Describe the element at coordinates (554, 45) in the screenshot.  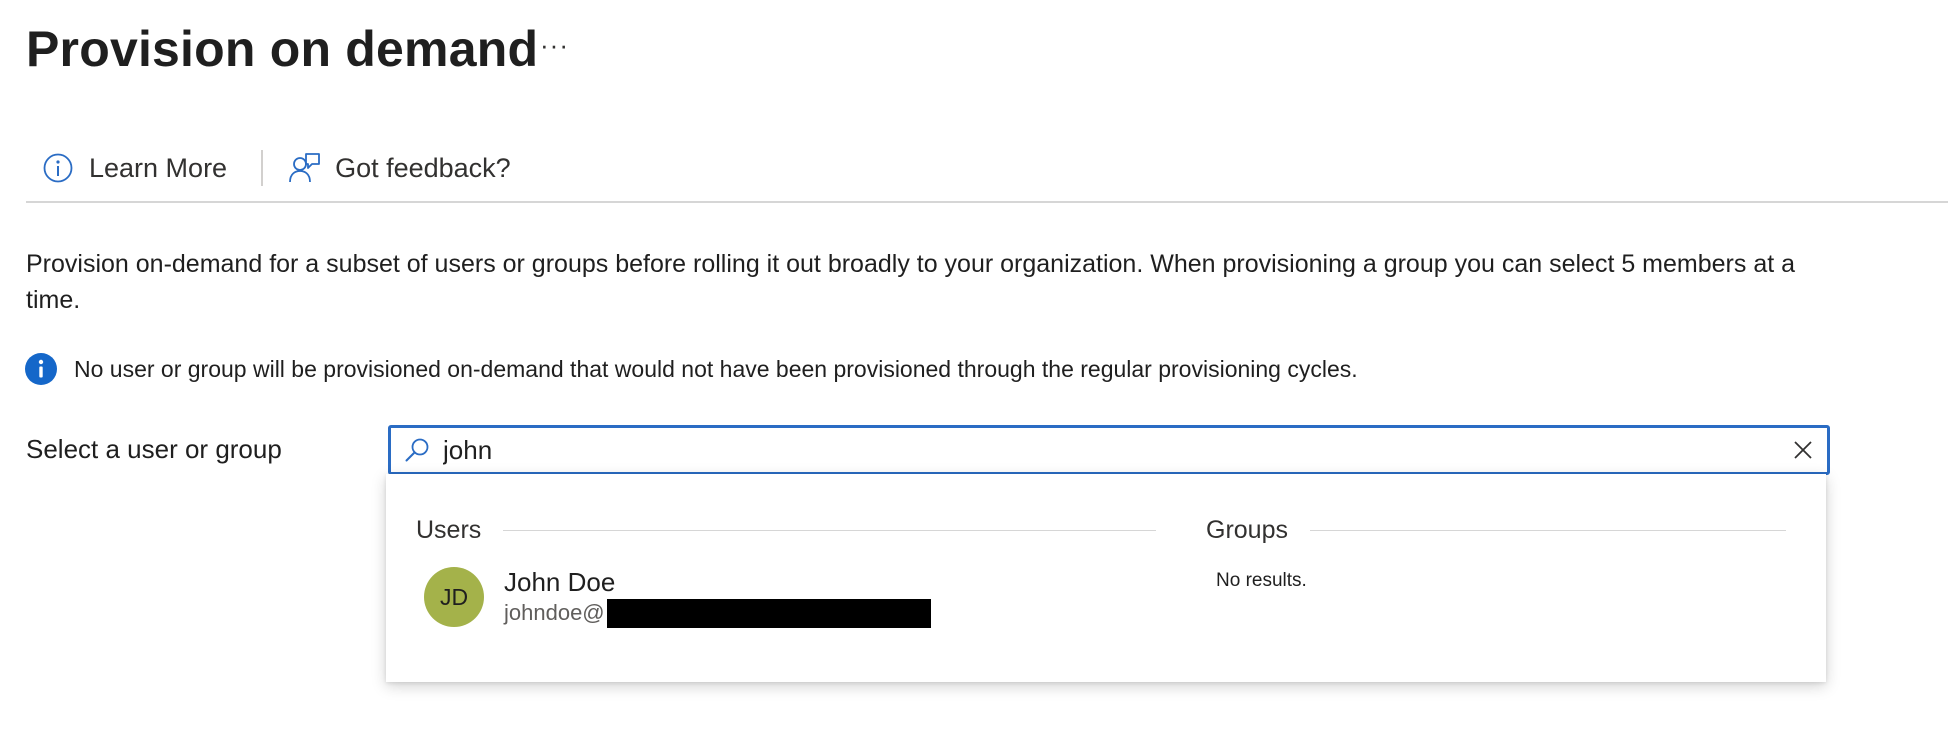
I see `more-options-button: ···` at that location.